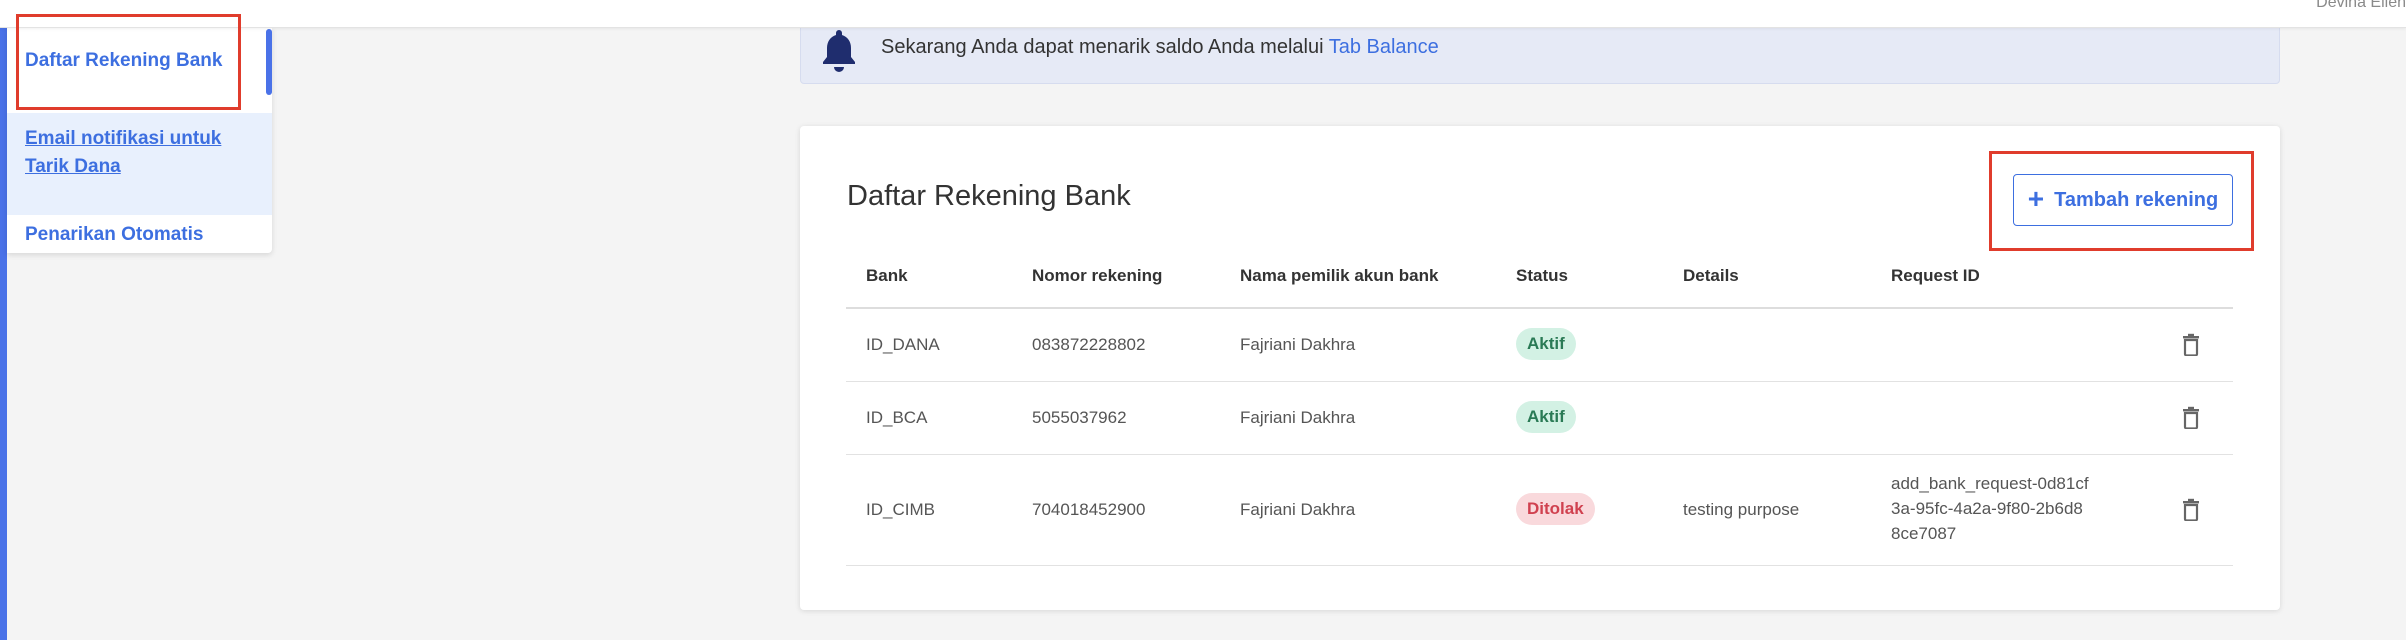 The image size is (2406, 640). Describe the element at coordinates (1555, 509) in the screenshot. I see `status-badge: Ditolak` at that location.